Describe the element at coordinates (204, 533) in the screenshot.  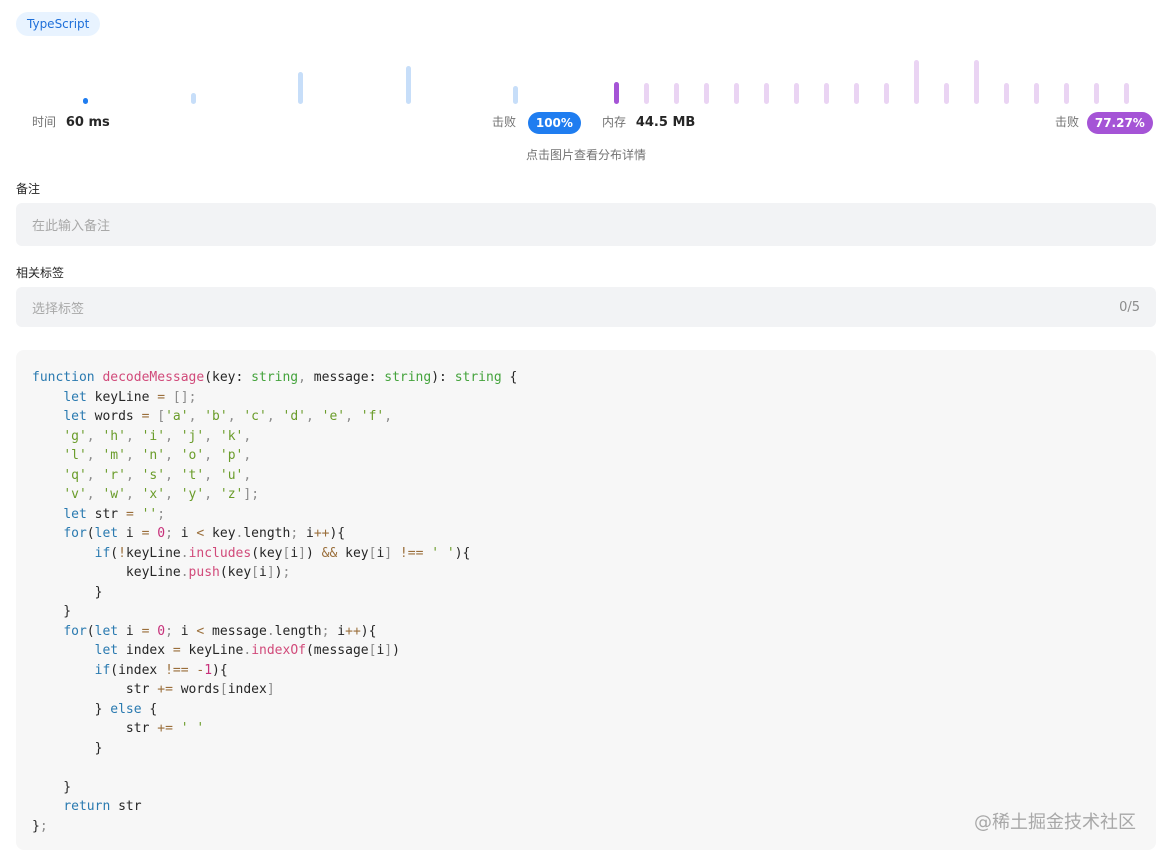
I see `code-line: for(let i = 0; i < key.length; i++){` at that location.